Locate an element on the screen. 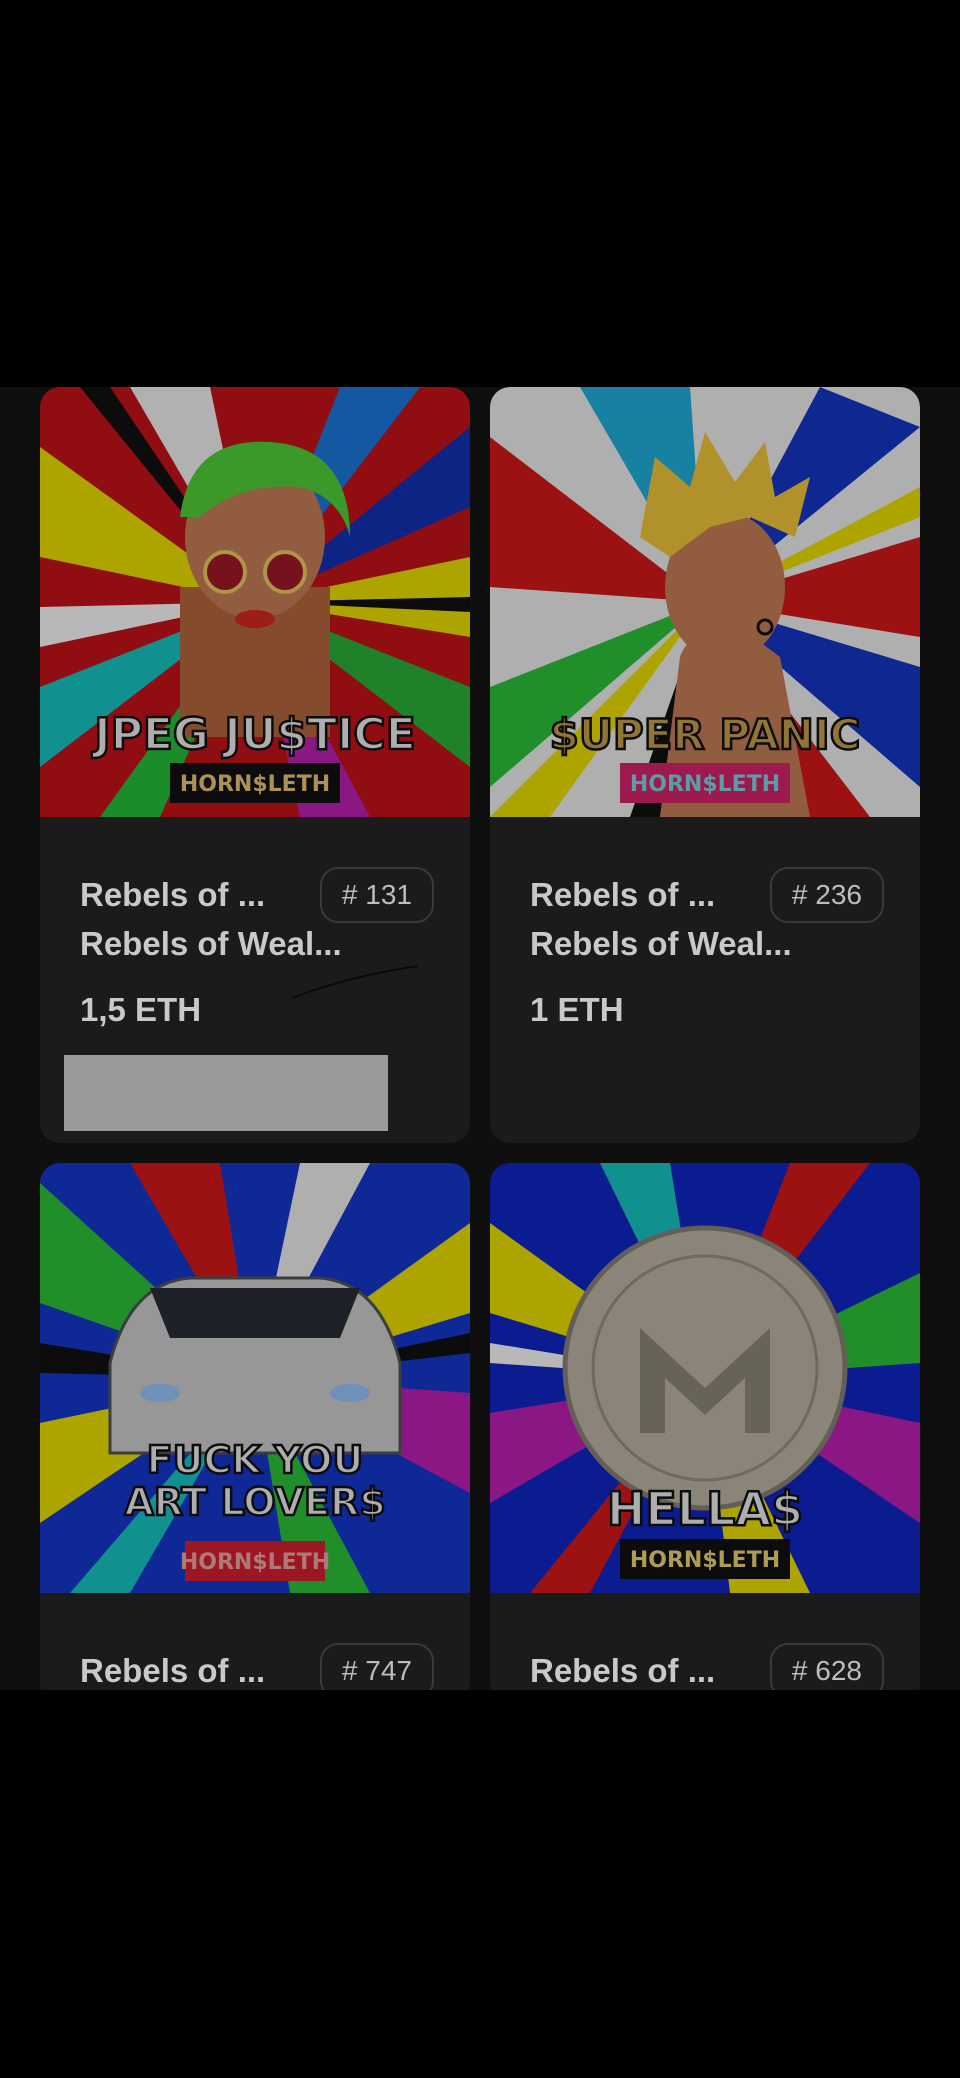 The height and width of the screenshot is (2078, 960). artwork-image: FUCK YOU ART LOVER$ HORN$LETH is located at coordinates (255, 1378).